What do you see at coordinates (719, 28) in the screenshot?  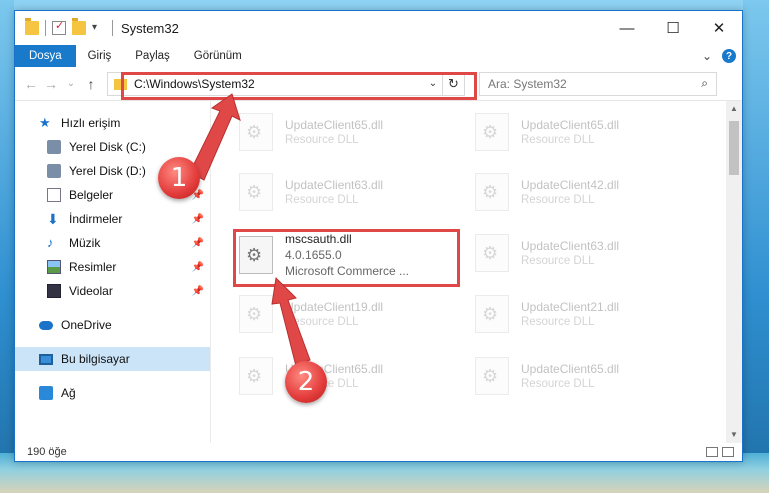 I see `close-button: ✕` at bounding box center [719, 28].